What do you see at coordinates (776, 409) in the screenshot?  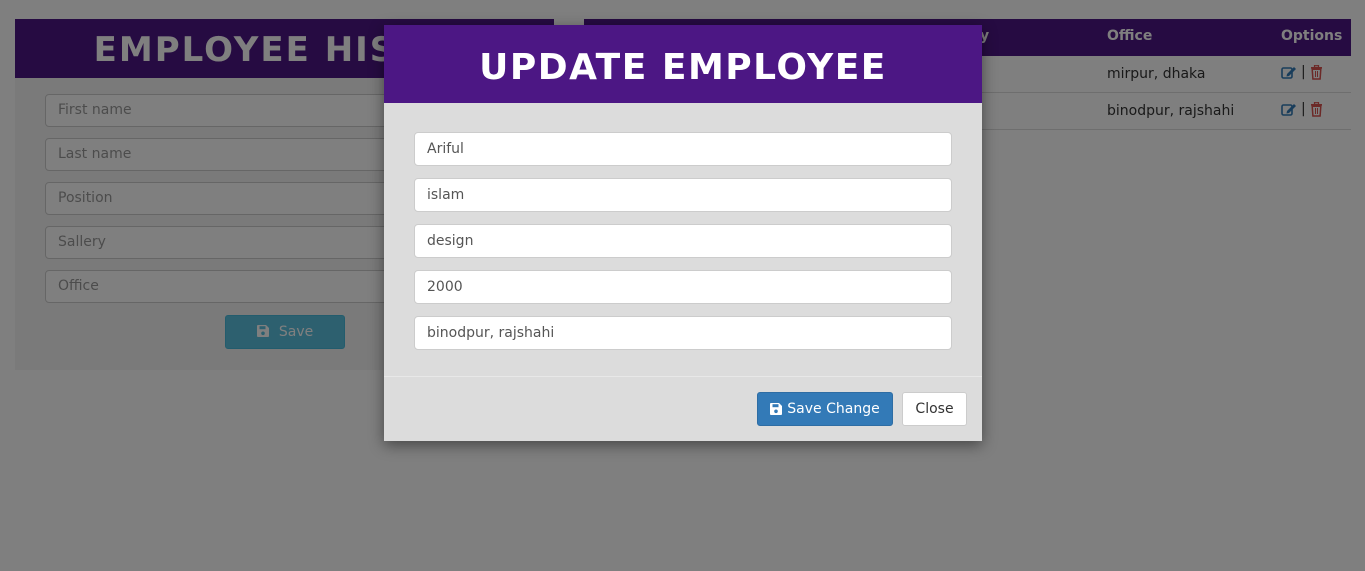 I see `floppy-disk-icon` at bounding box center [776, 409].